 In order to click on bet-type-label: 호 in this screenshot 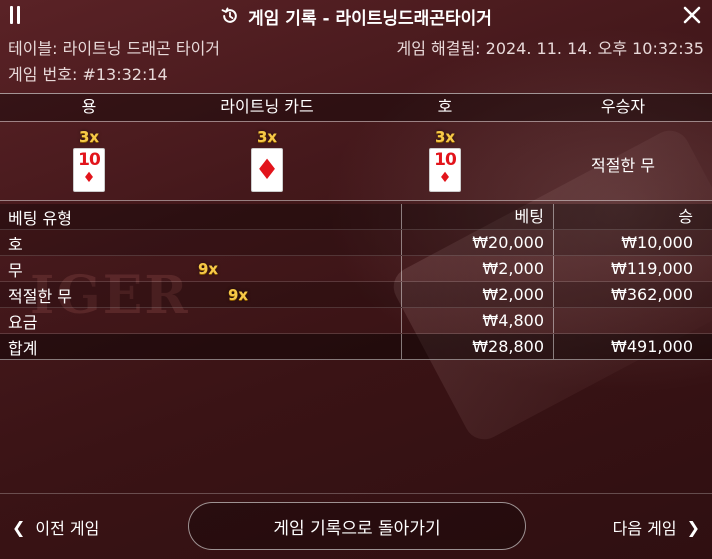, I will do `click(15, 244)`.